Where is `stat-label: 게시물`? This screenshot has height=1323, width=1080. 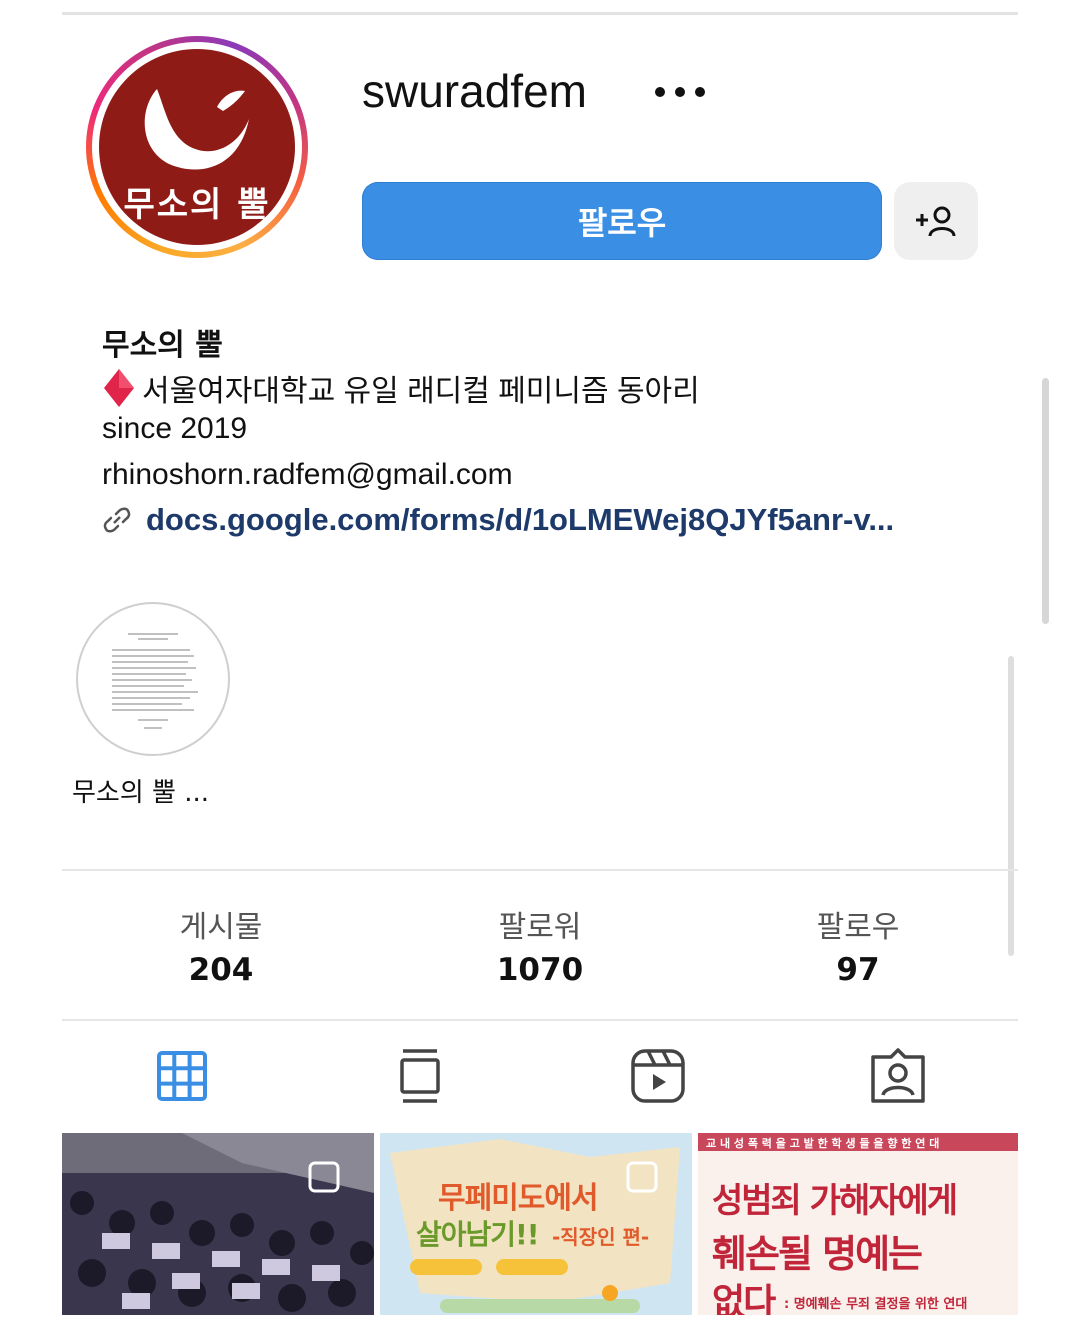 stat-label: 게시물 is located at coordinates (221, 927).